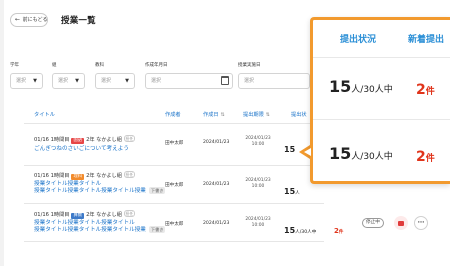 The width and height of the screenshot is (450, 266). Describe the element at coordinates (156, 81) in the screenshot. I see `filter-created-date-placeholder: 選択` at that location.